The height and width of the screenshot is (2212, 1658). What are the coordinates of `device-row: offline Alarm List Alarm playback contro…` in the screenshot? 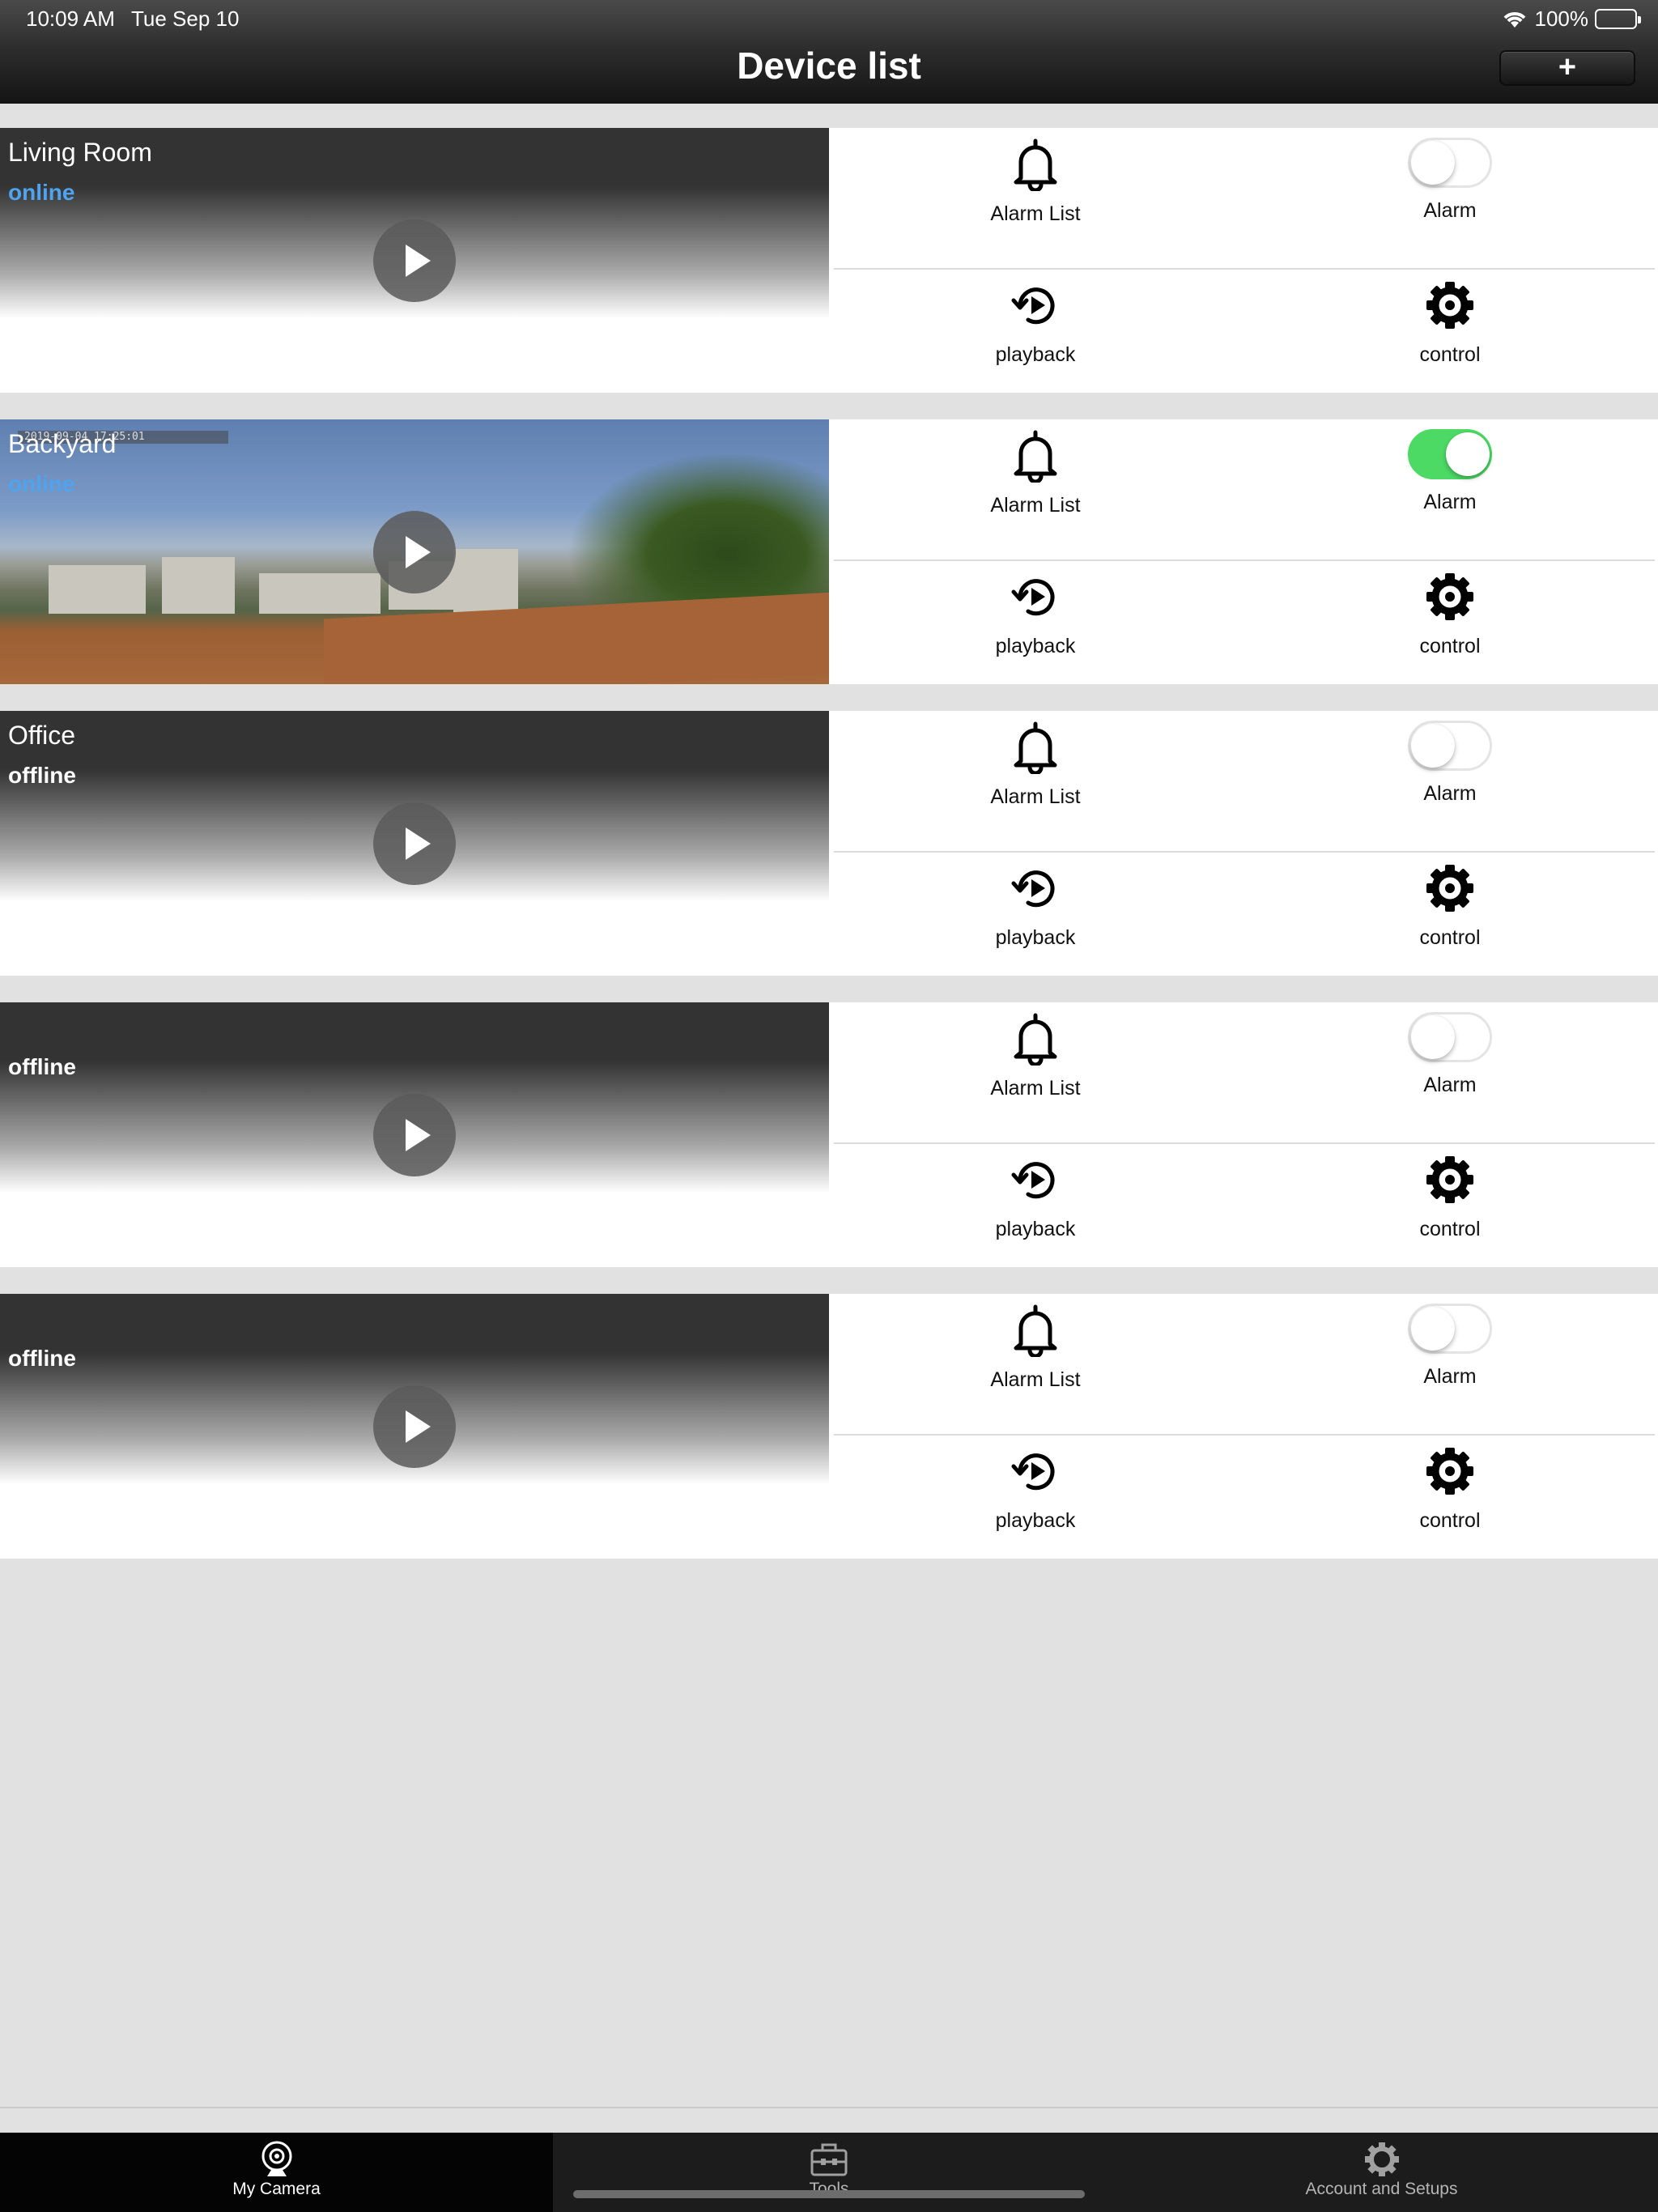 It's located at (829, 1135).